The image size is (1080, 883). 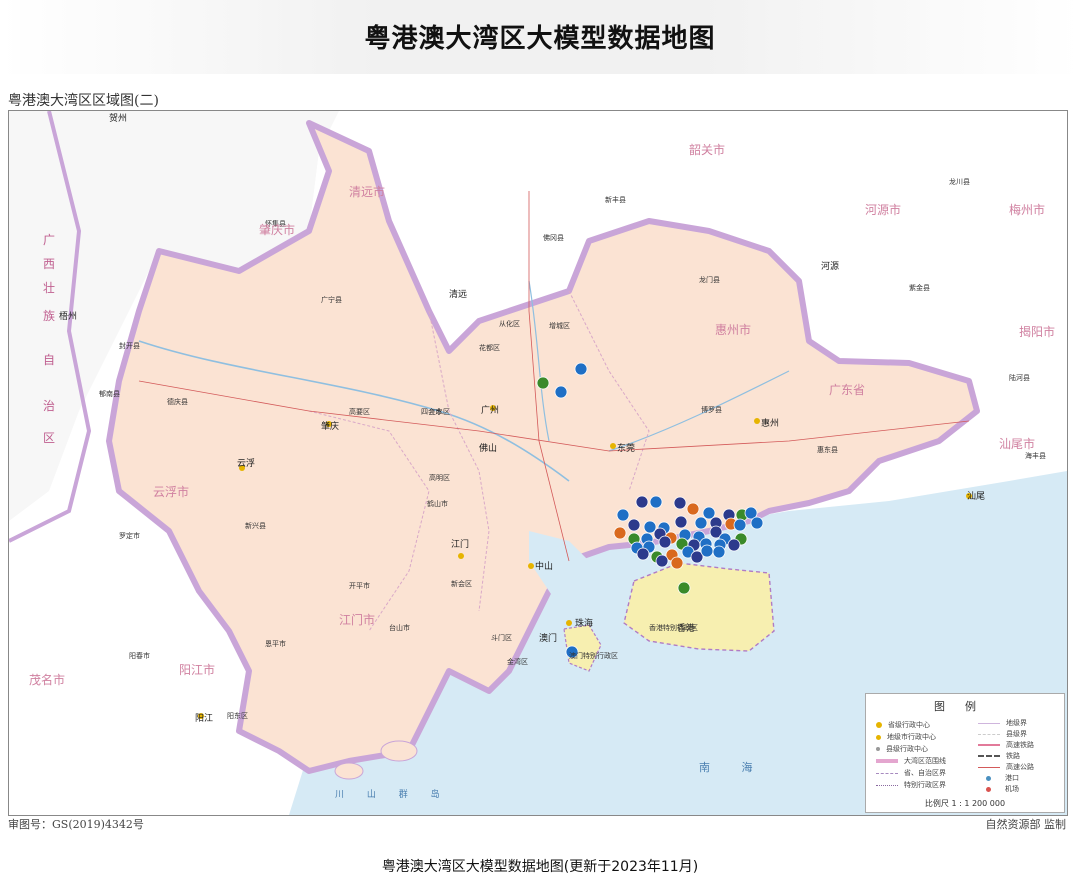 What do you see at coordinates (965, 803) in the screenshot?
I see `legend-scale: 比例尺 1 : 1 200 000` at bounding box center [965, 803].